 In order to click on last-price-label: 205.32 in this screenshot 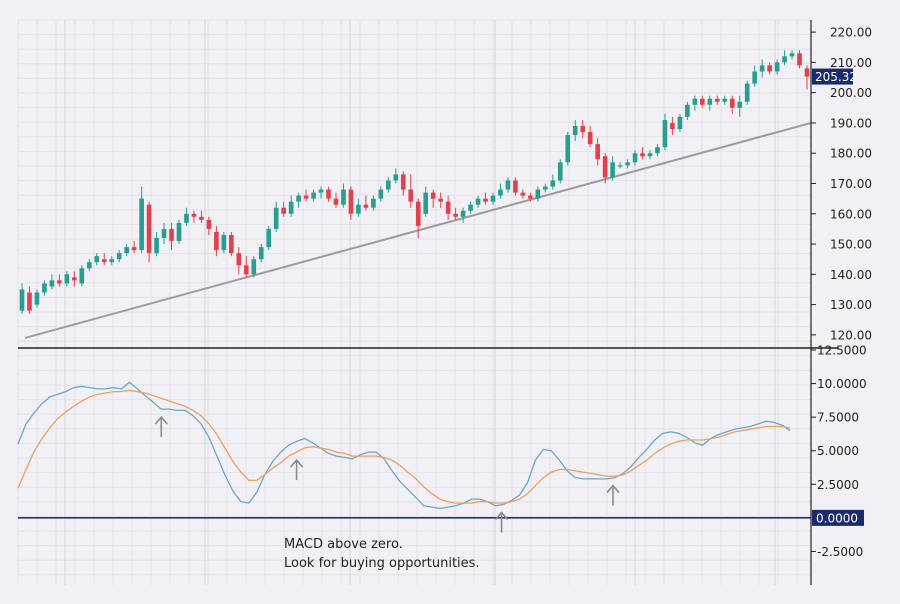, I will do `click(836, 77)`.